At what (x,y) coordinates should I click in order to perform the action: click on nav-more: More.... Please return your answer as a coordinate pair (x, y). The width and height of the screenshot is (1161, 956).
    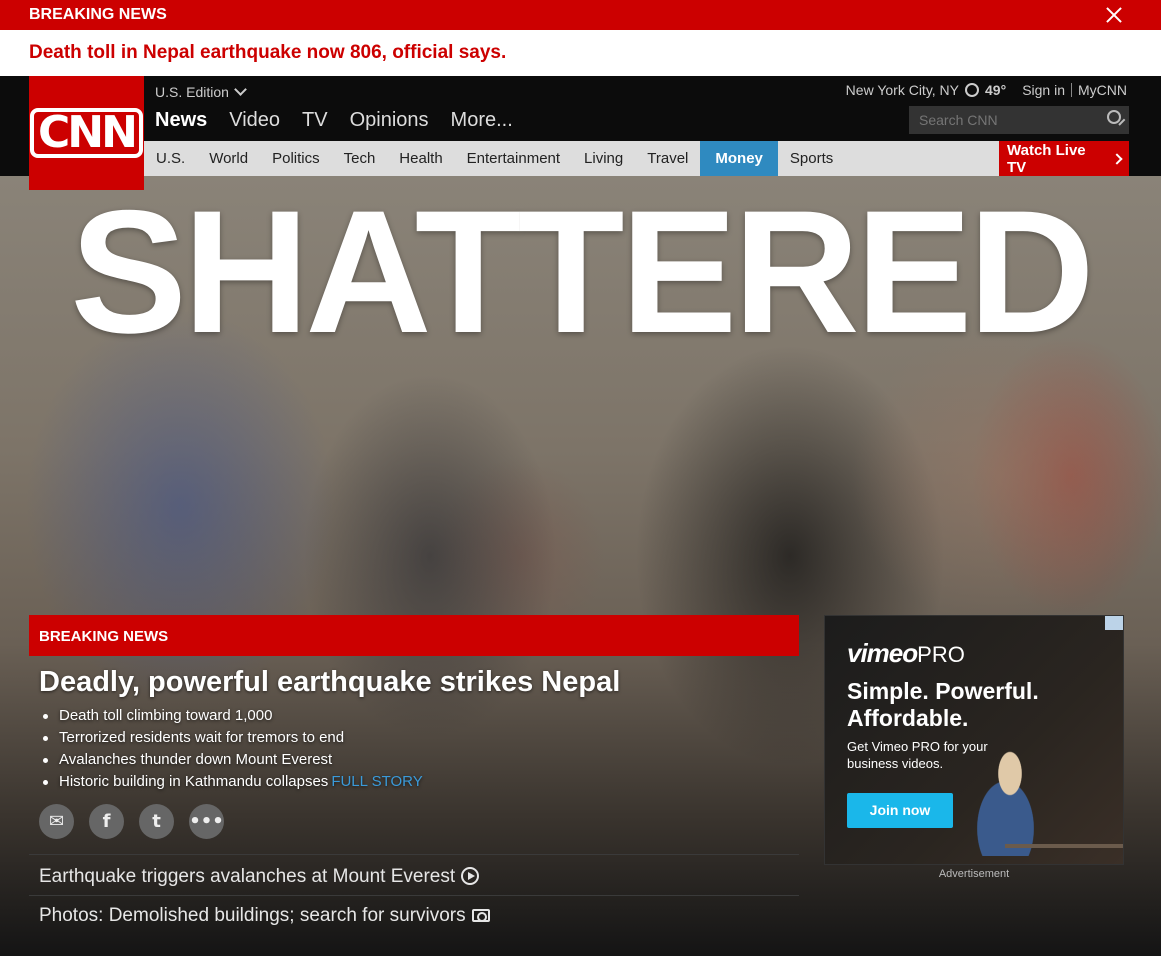
    Looking at the image, I should click on (482, 120).